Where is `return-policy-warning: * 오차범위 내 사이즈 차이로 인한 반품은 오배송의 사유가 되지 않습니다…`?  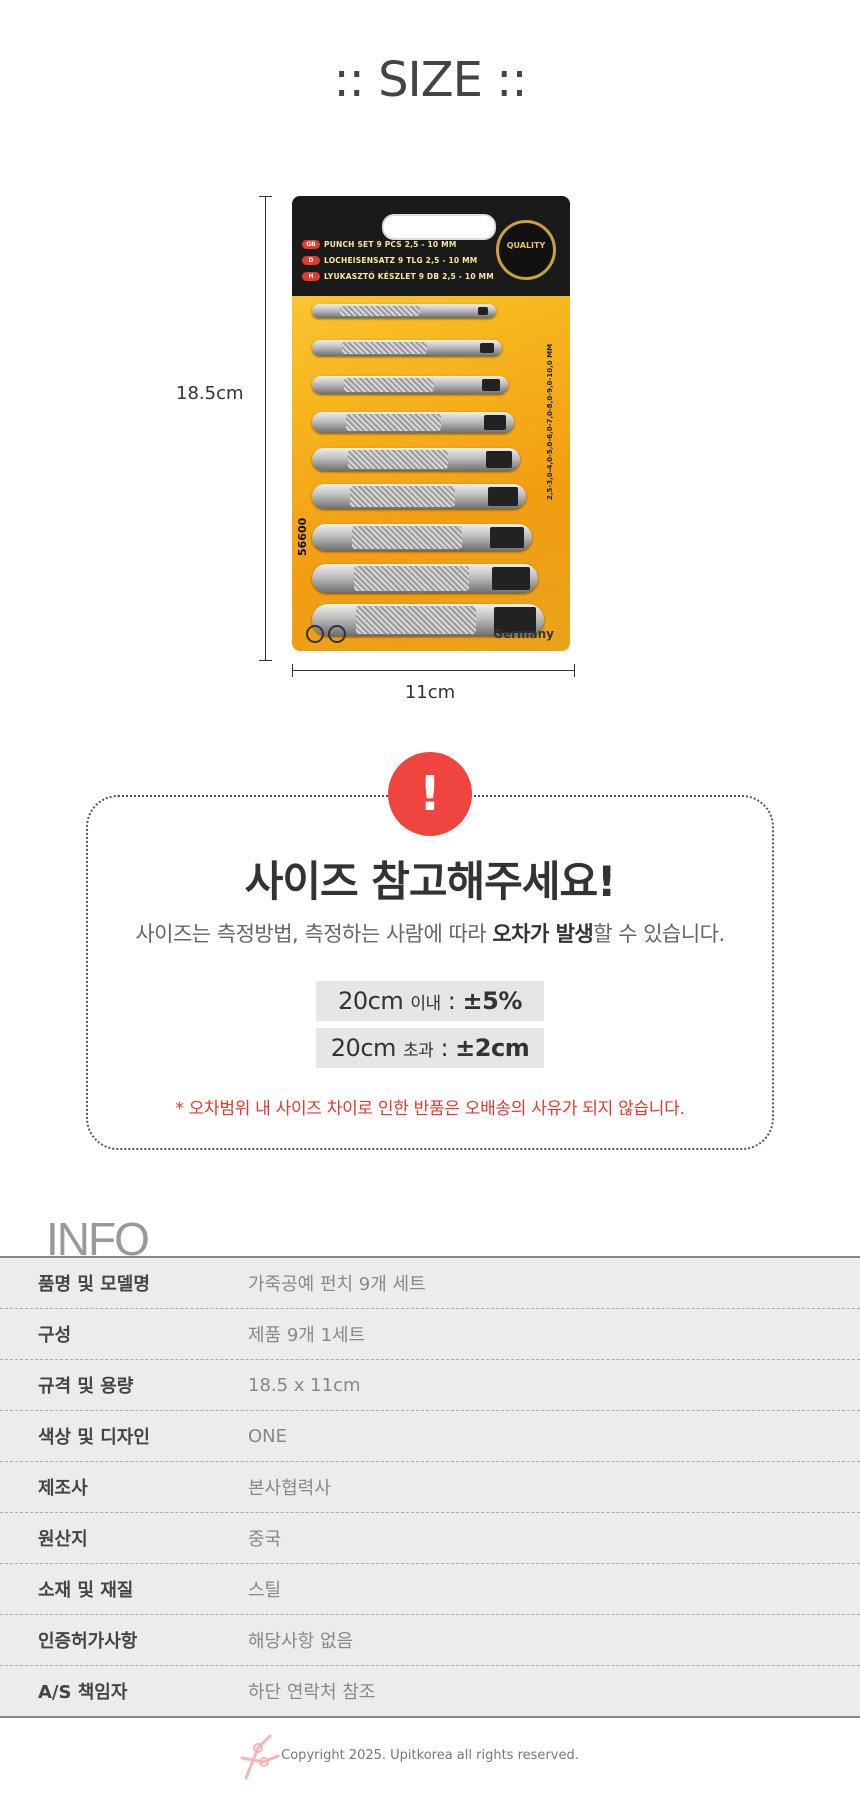 return-policy-warning: * 오차범위 내 사이즈 차이로 인한 반품은 오배송의 사유가 되지 않습니다… is located at coordinates (430, 1109).